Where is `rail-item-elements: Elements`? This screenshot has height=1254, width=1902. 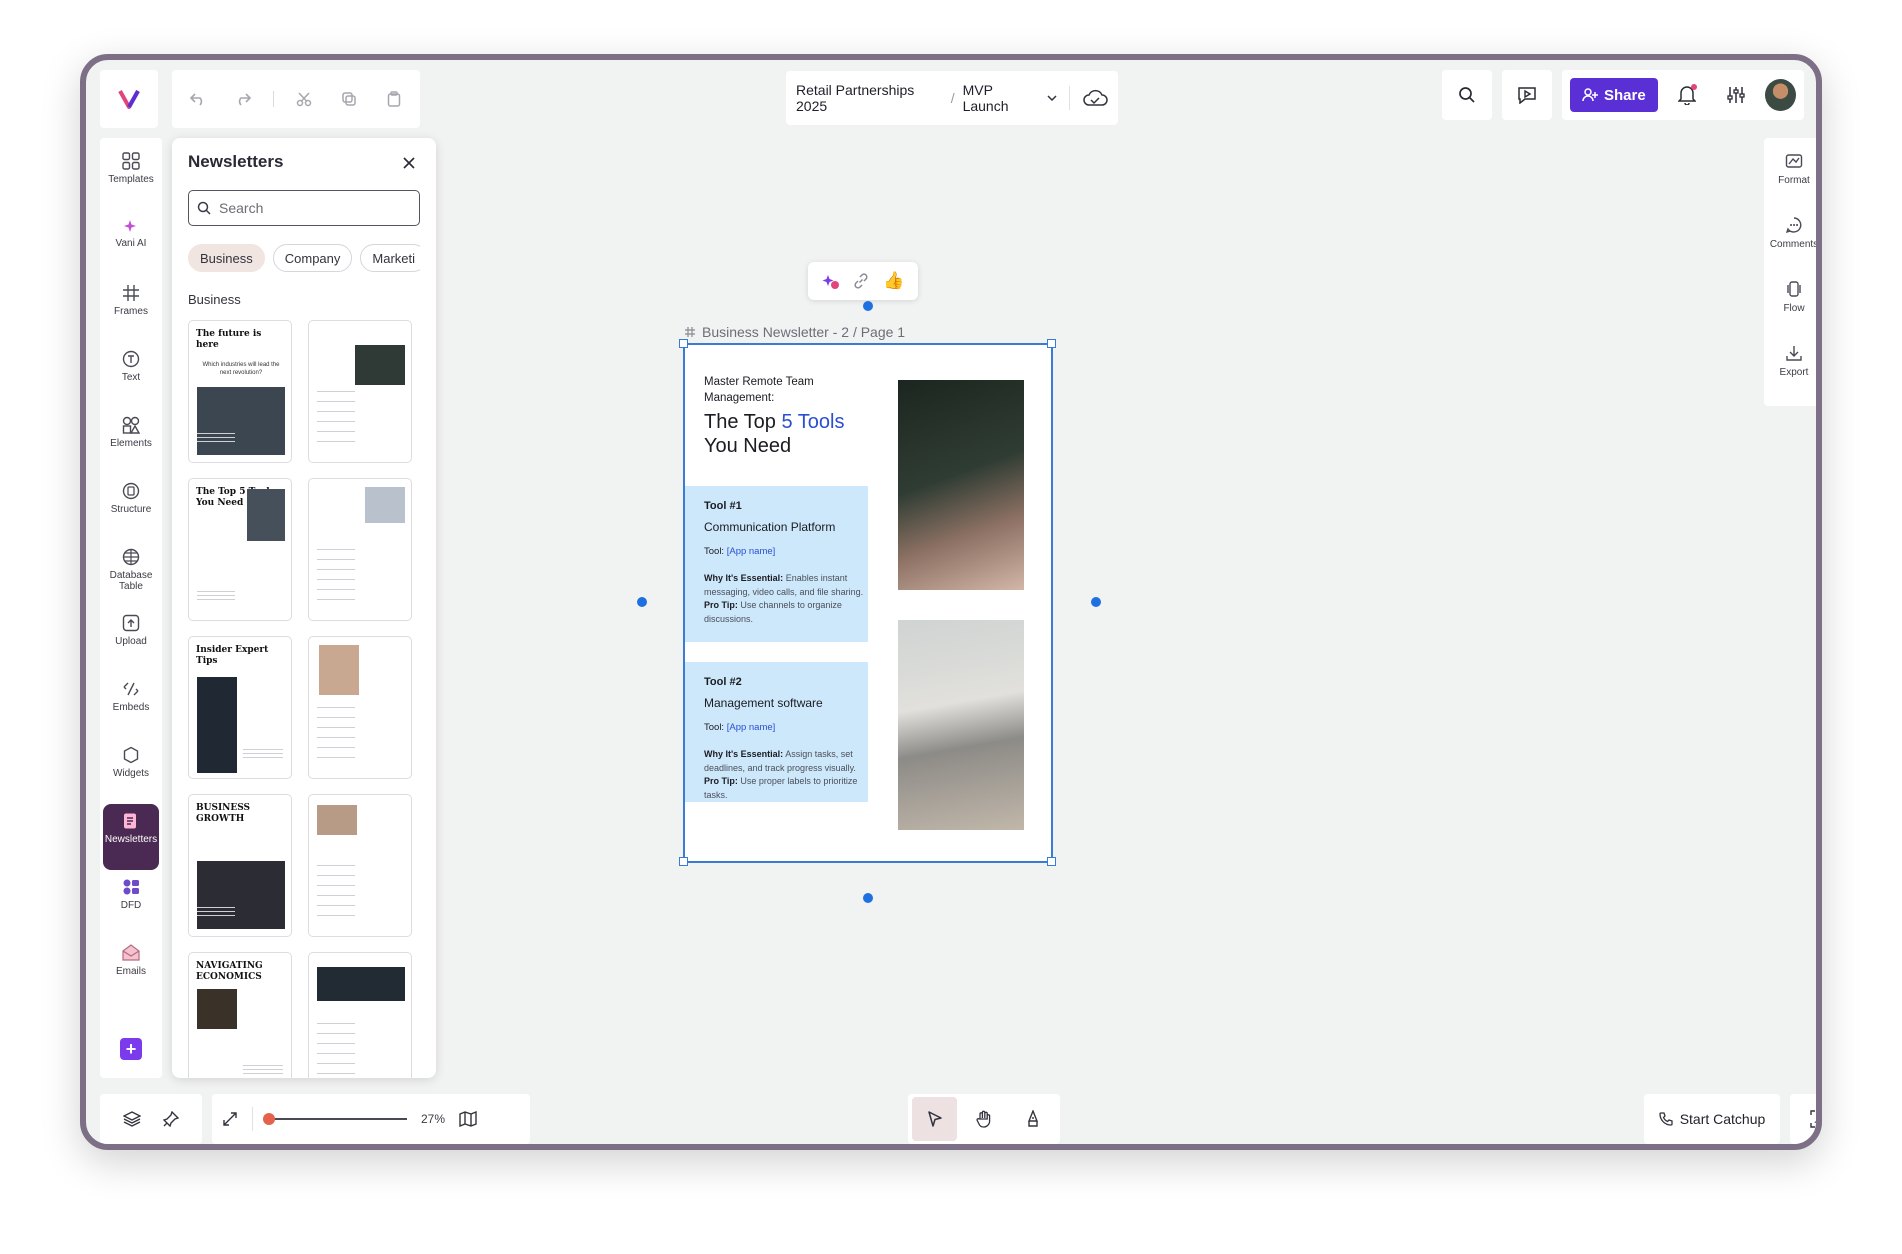 rail-item-elements: Elements is located at coordinates (131, 441).